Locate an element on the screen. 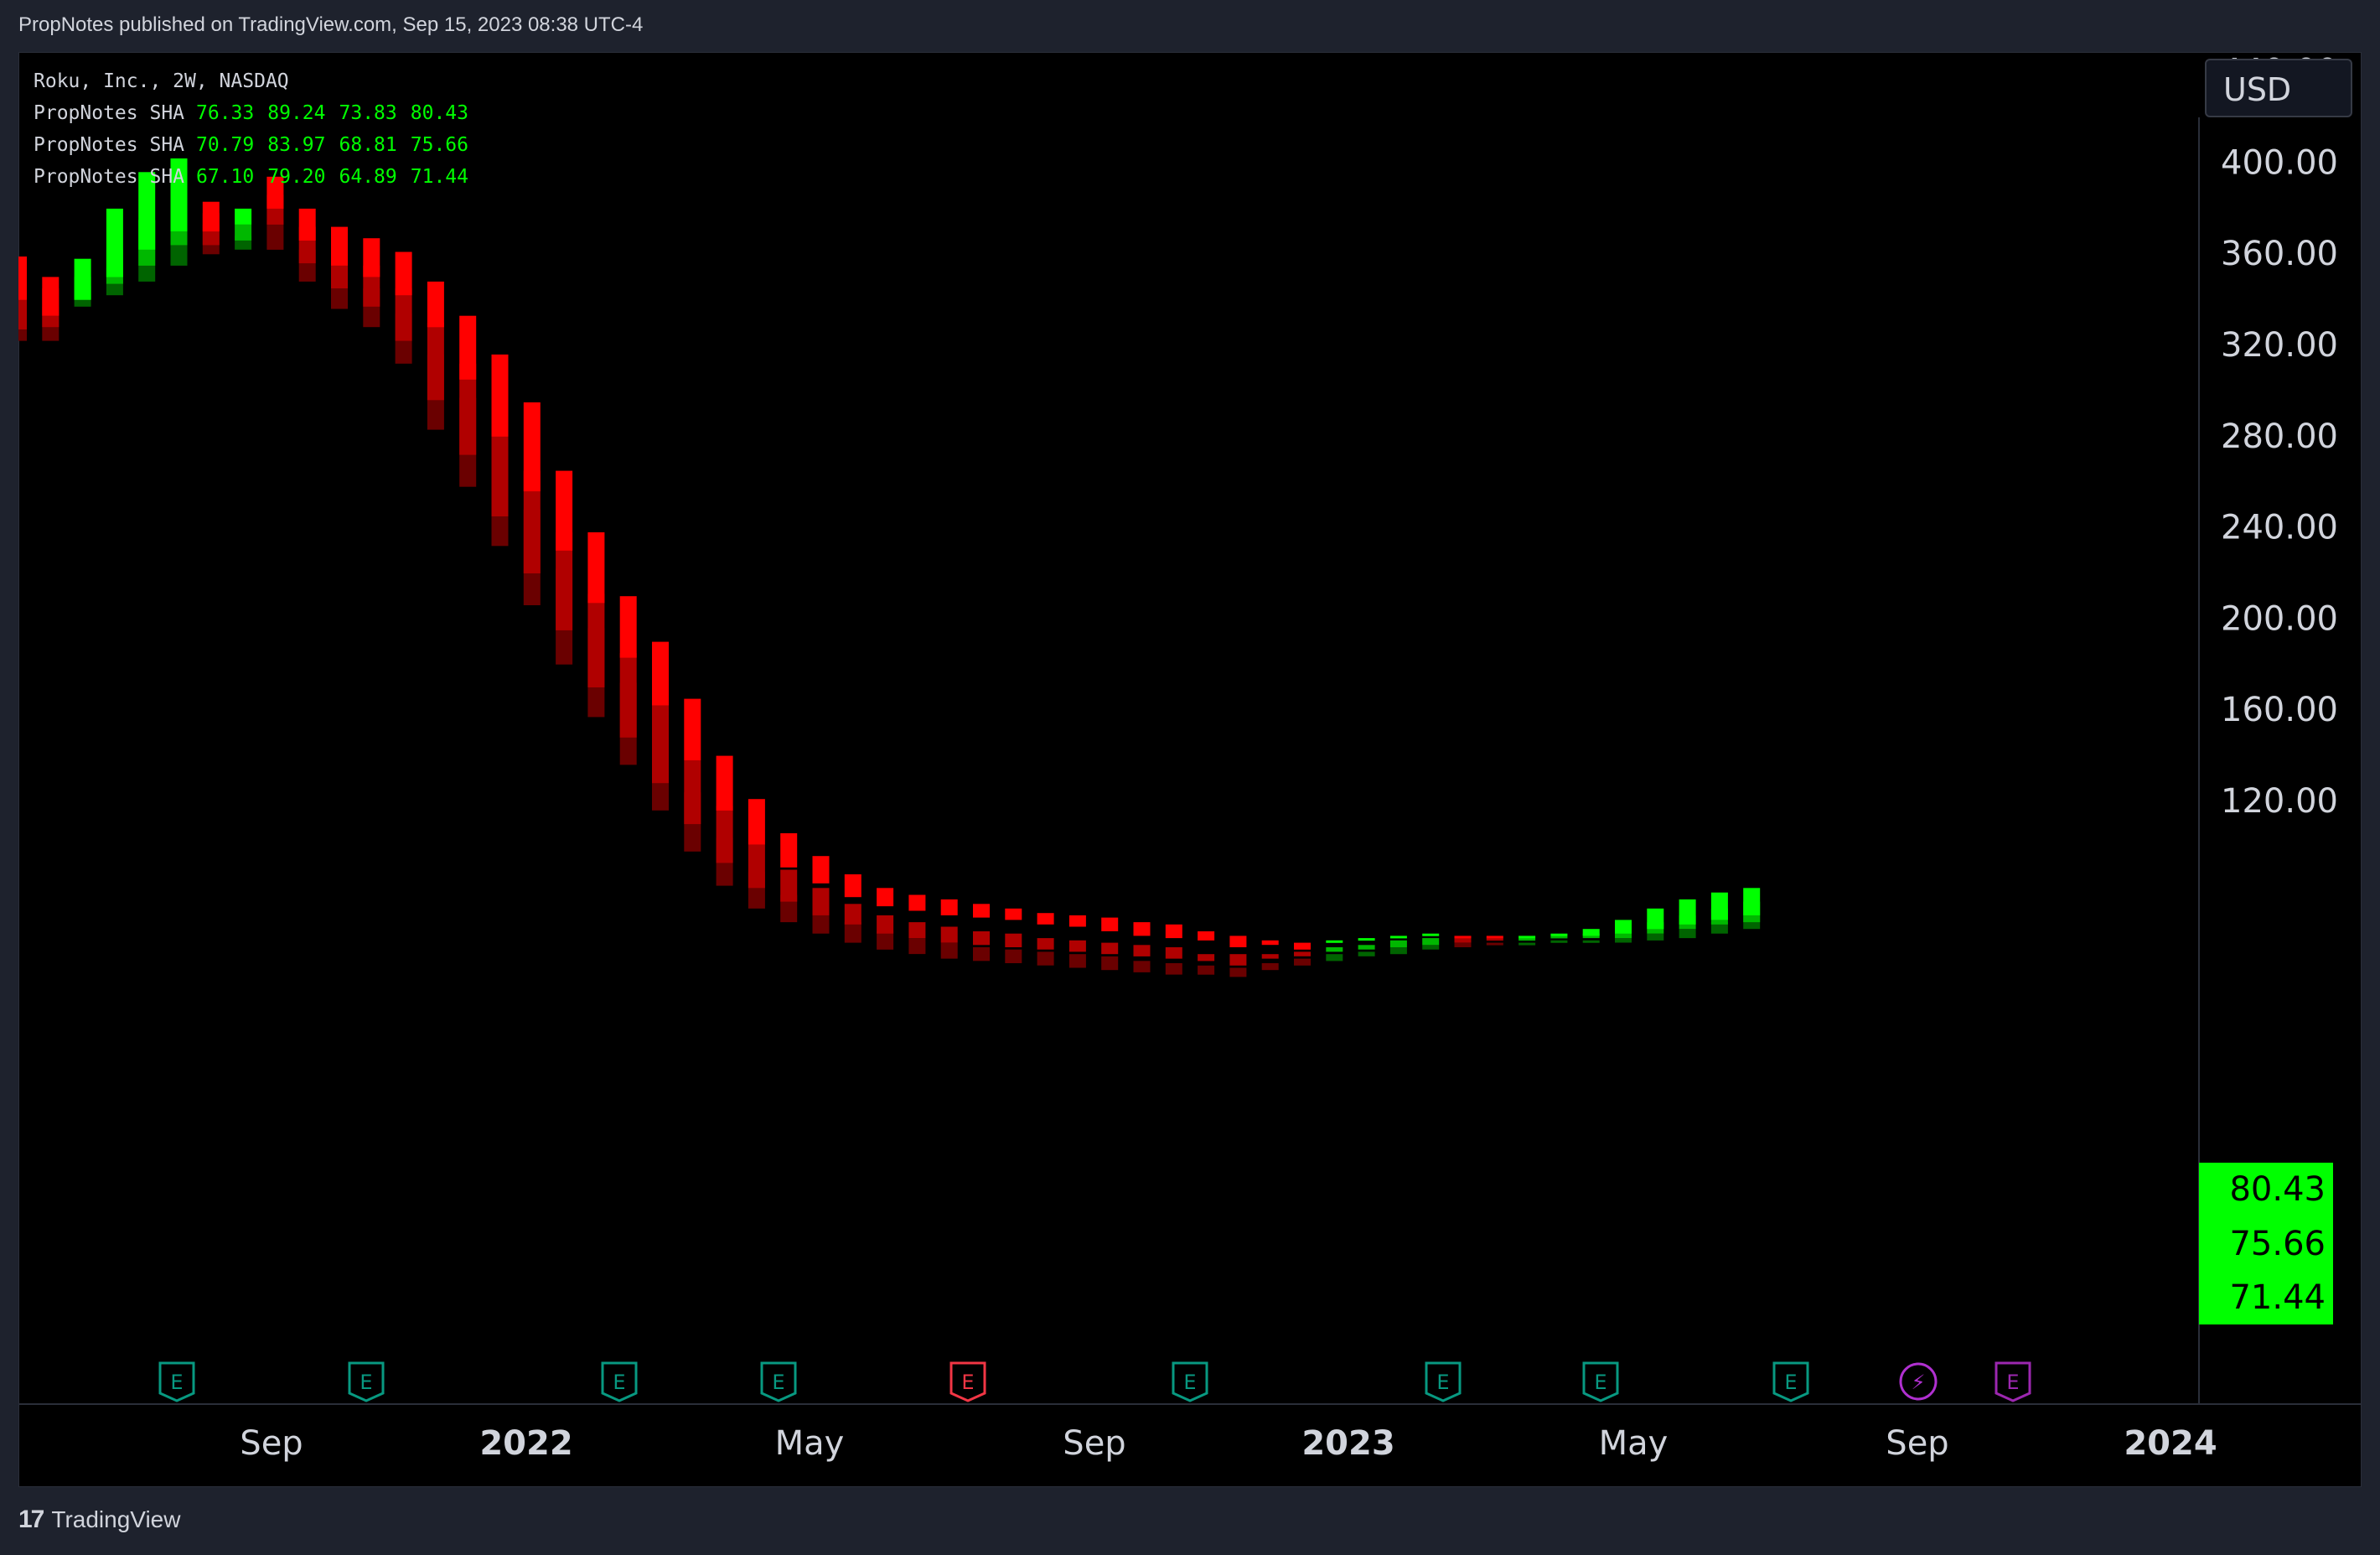 This screenshot has width=2380, height=1555. legend-indicator-row: PropNotes SHA 76.33 89.24 73.83 80.43 is located at coordinates (251, 113).